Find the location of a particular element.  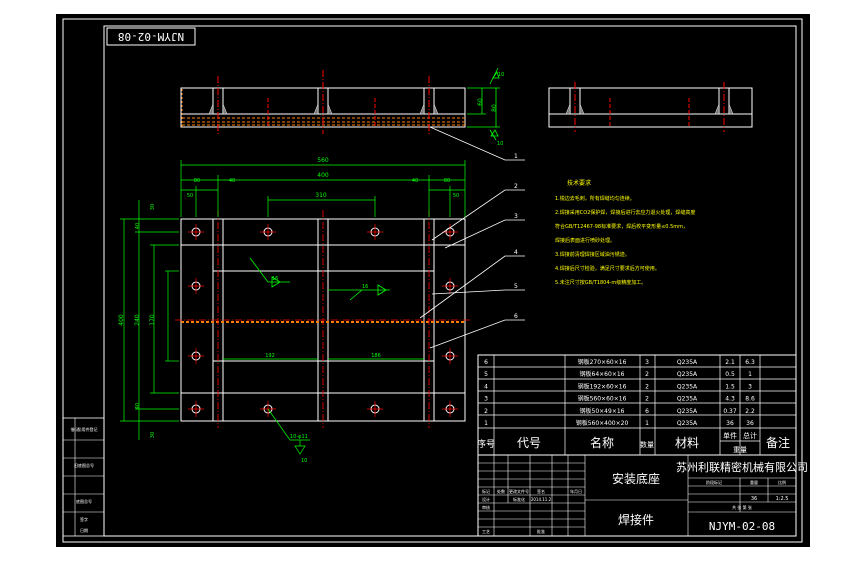

bom-cell-name: 钢板270×60×16 is located at coordinates (602, 362).